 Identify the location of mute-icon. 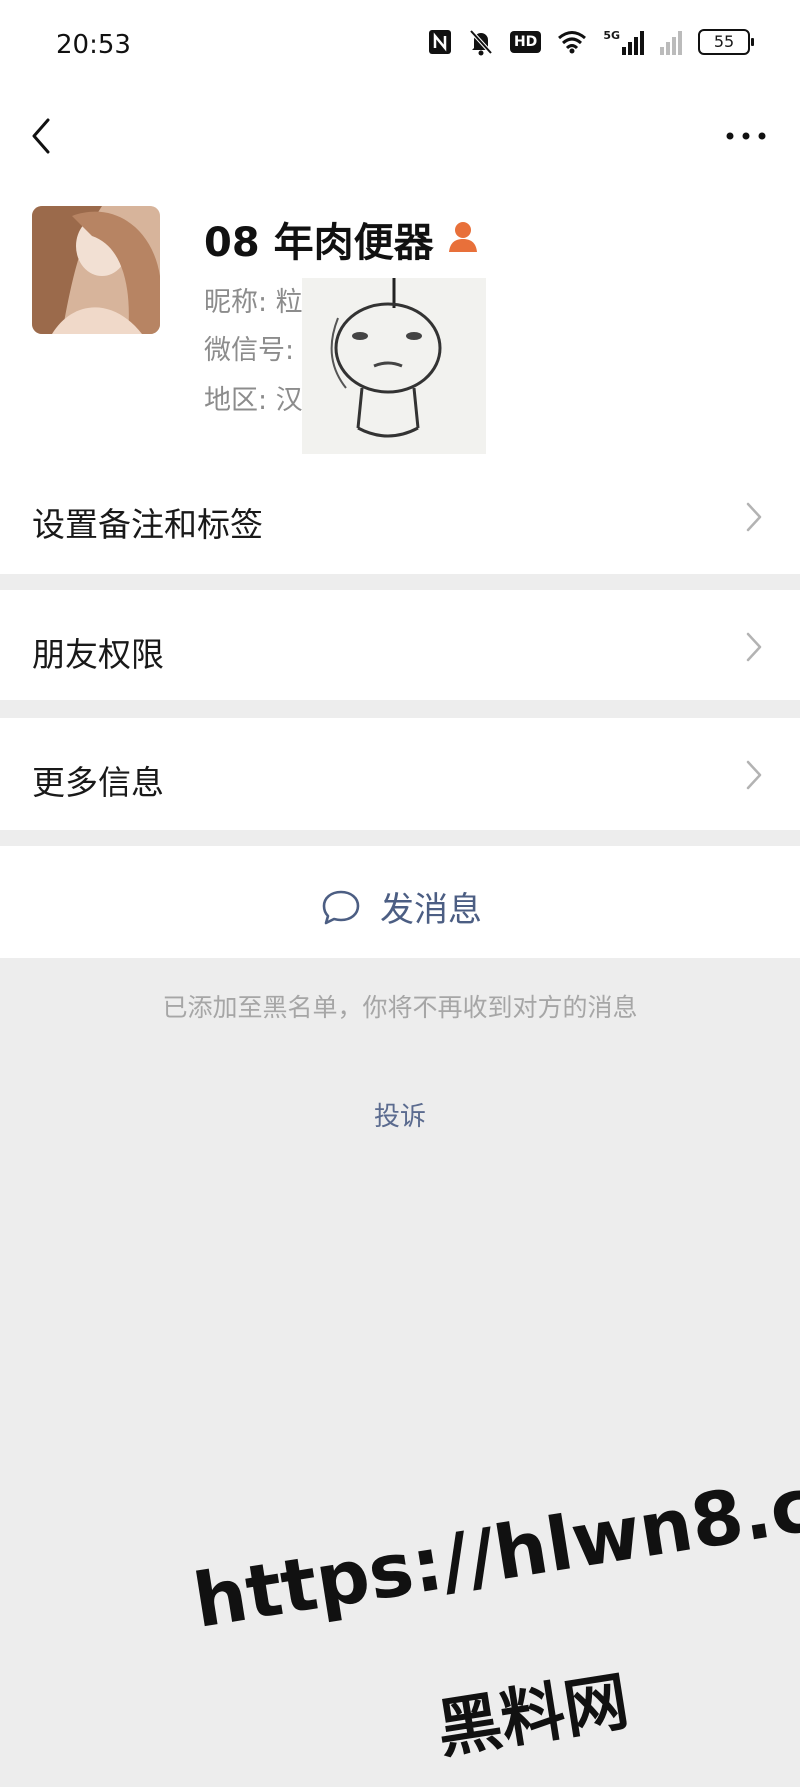
(481, 42).